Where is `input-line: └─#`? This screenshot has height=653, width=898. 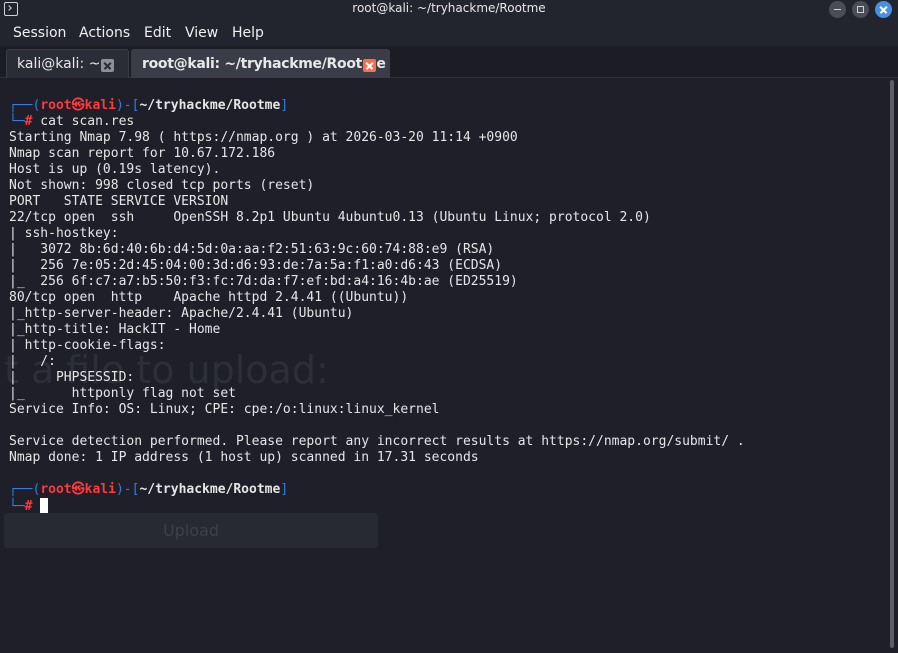
input-line: └─# is located at coordinates (377, 506).